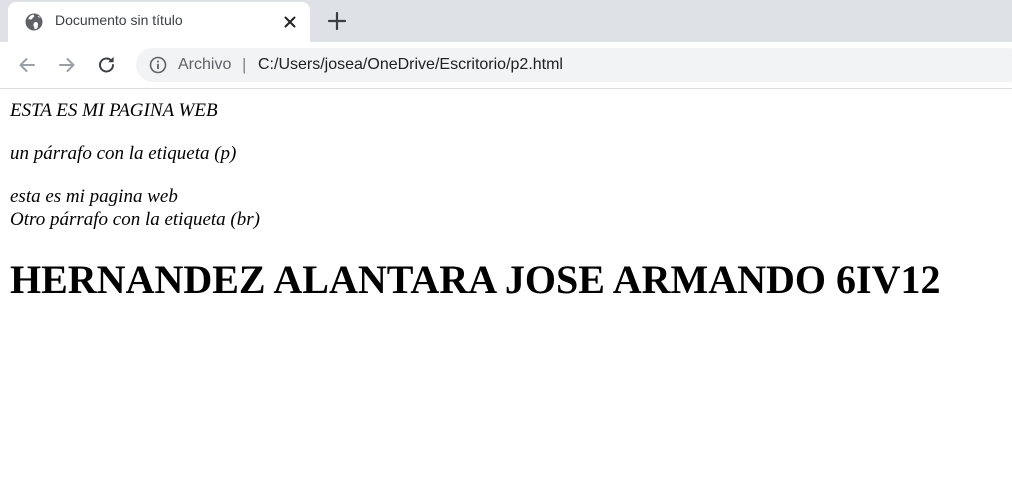 The image size is (1012, 485). I want to click on paragraph-line: esta es mi pagina web, so click(94, 196).